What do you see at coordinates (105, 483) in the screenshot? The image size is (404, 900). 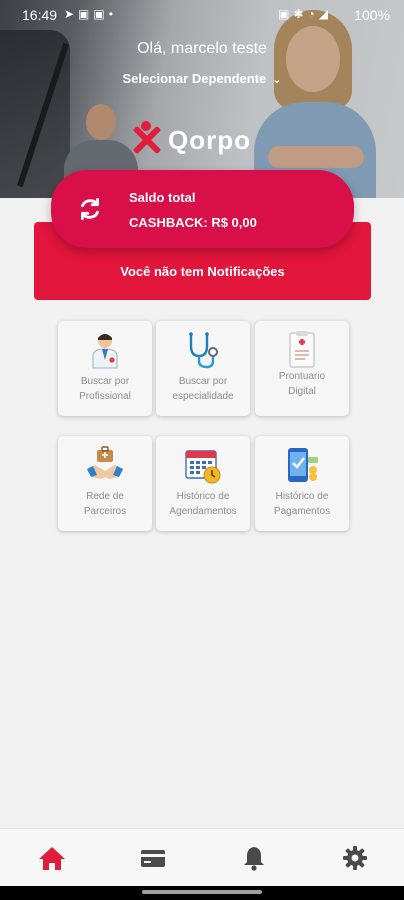 I see `tile-partner-network: Rede de Parceiros` at bounding box center [105, 483].